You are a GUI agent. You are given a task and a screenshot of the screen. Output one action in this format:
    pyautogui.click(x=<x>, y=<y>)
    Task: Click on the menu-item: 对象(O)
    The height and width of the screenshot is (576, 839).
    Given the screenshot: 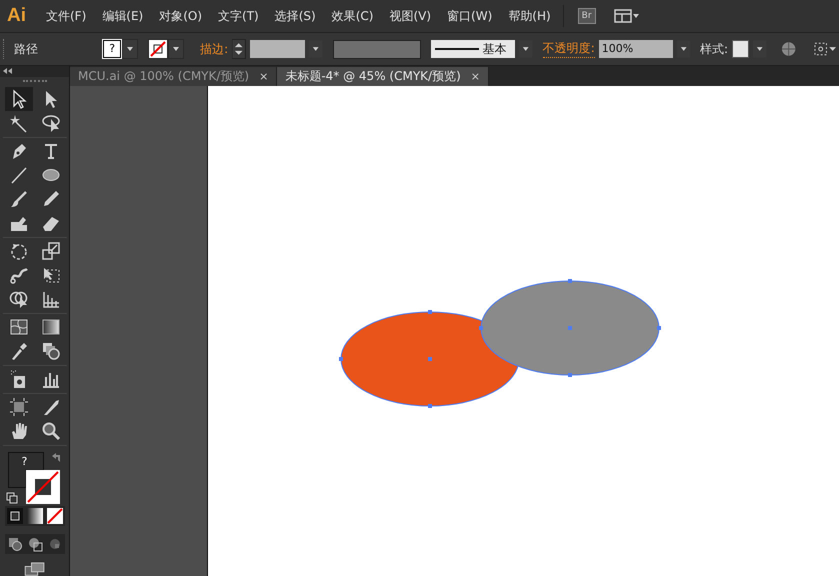 What is the action you would take?
    pyautogui.click(x=180, y=16)
    